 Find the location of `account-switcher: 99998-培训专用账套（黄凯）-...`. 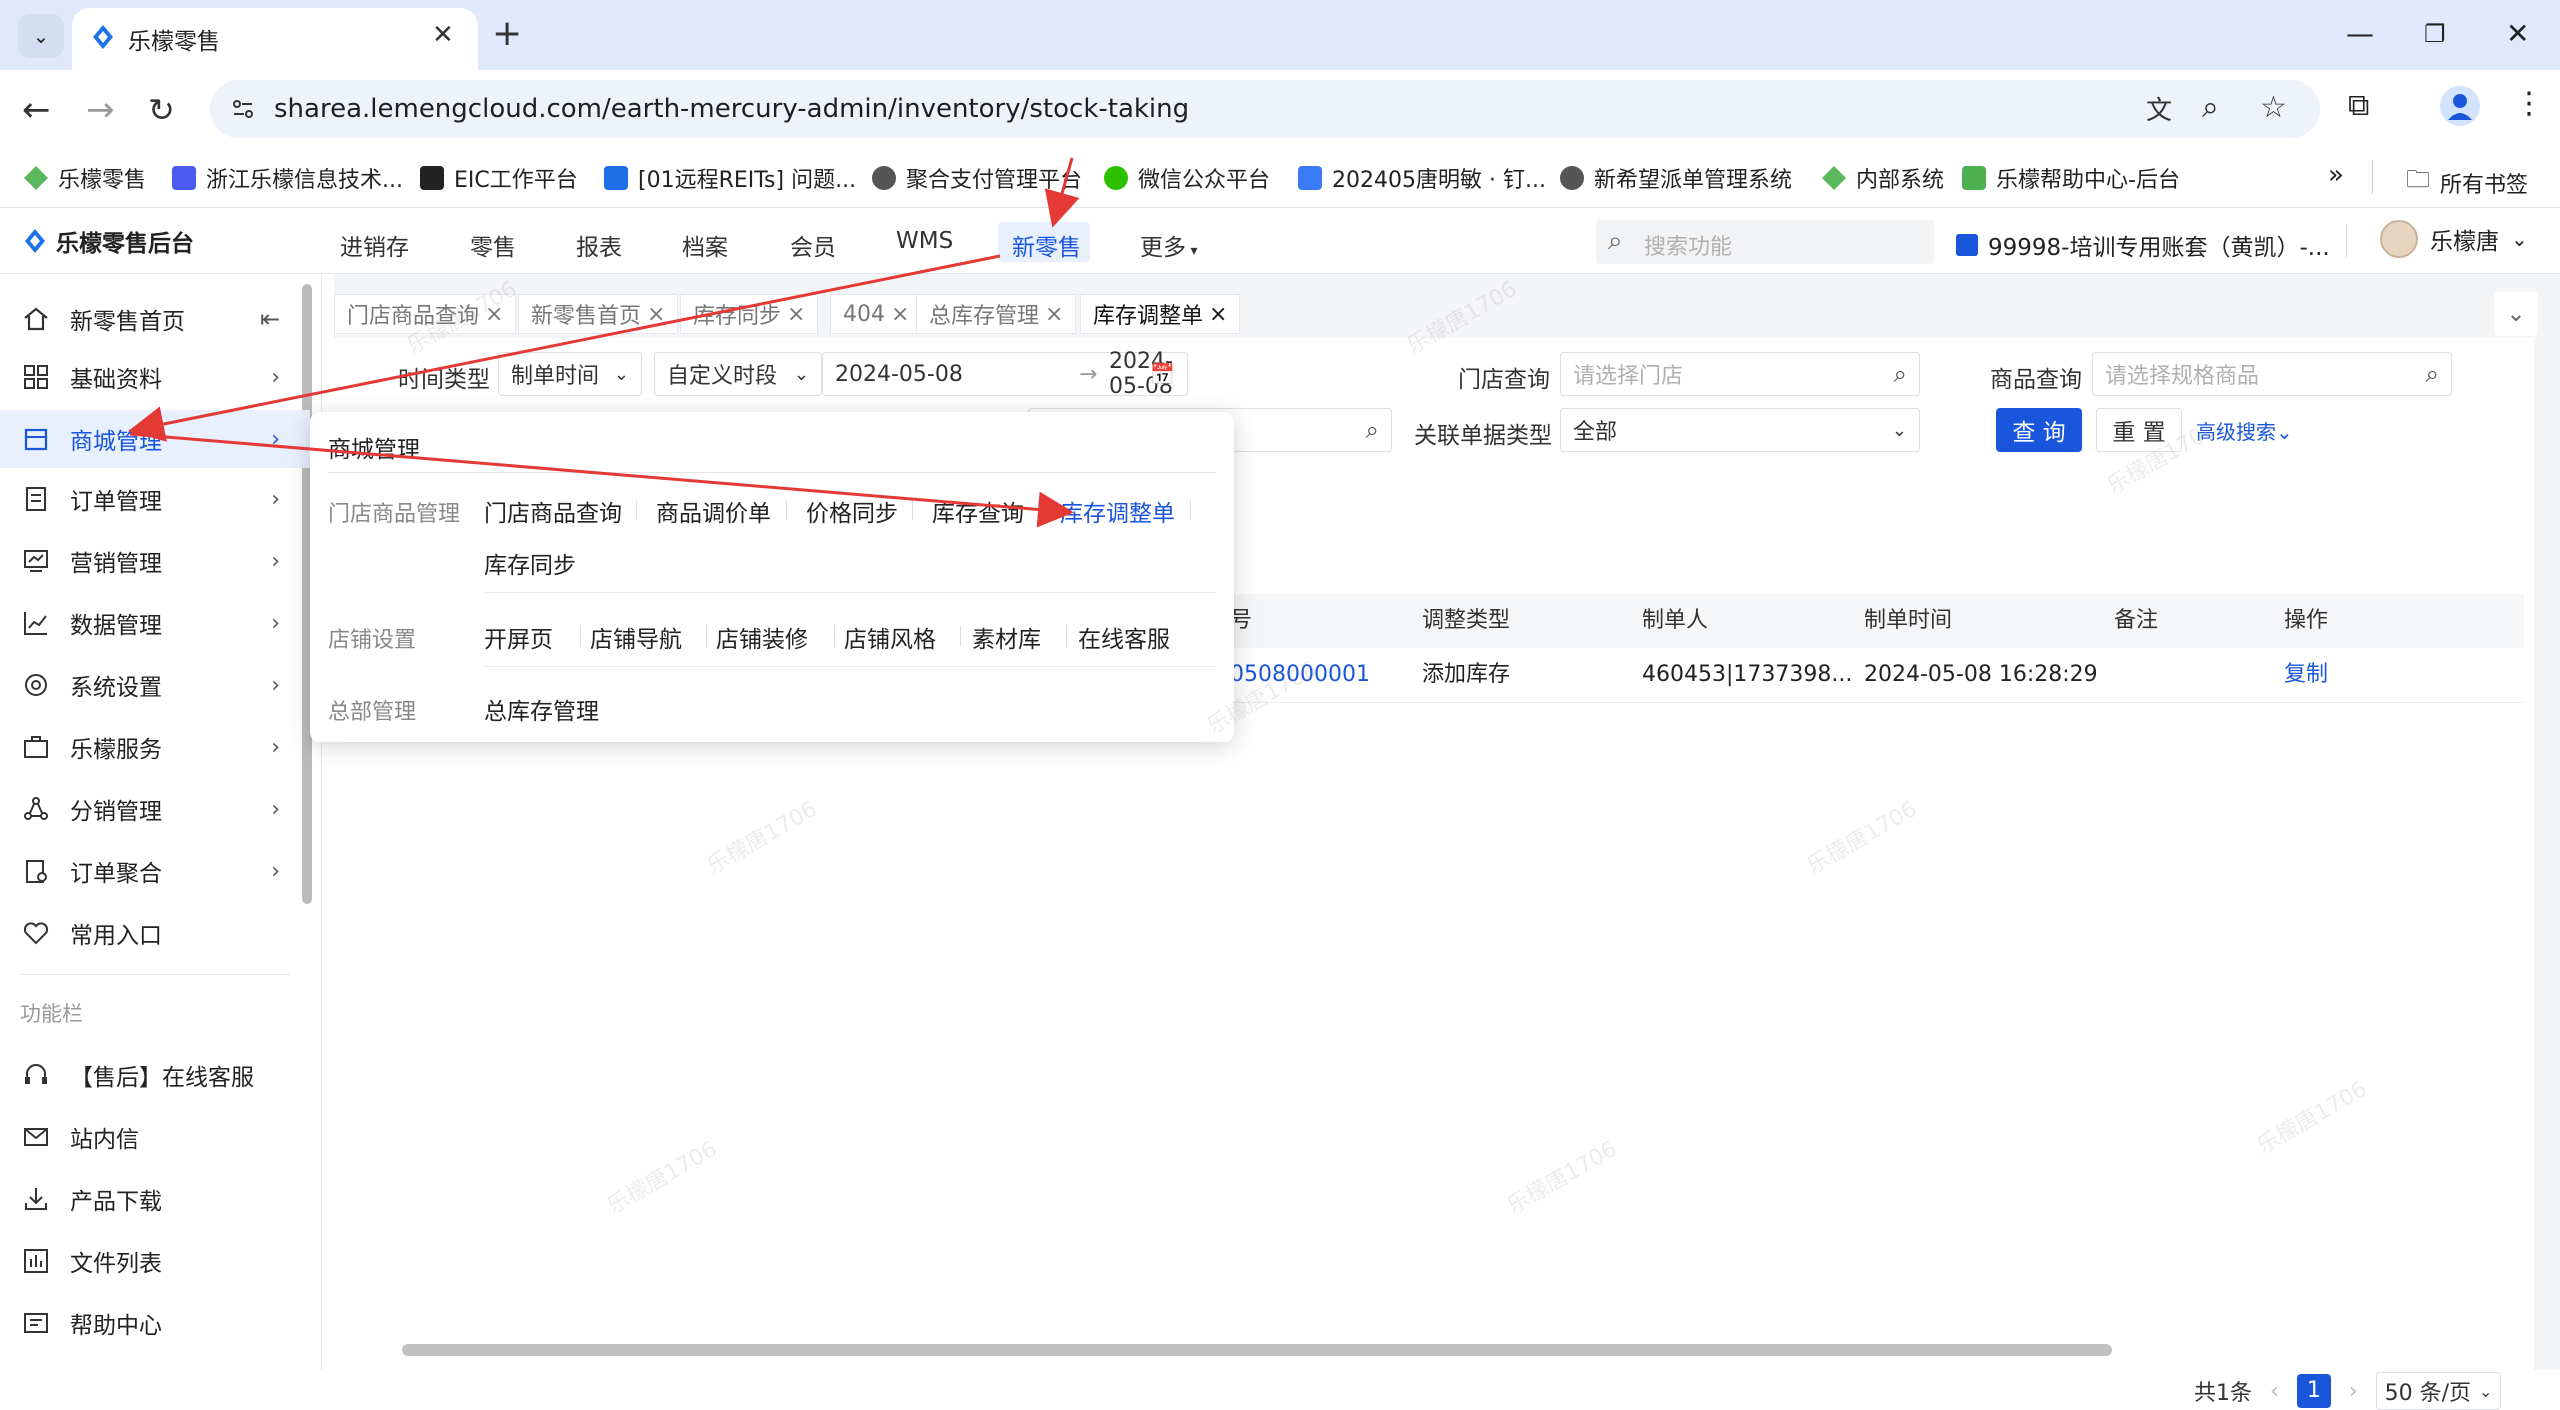

account-switcher: 99998-培训专用账套（黄凯）-... is located at coordinates (2143, 245).